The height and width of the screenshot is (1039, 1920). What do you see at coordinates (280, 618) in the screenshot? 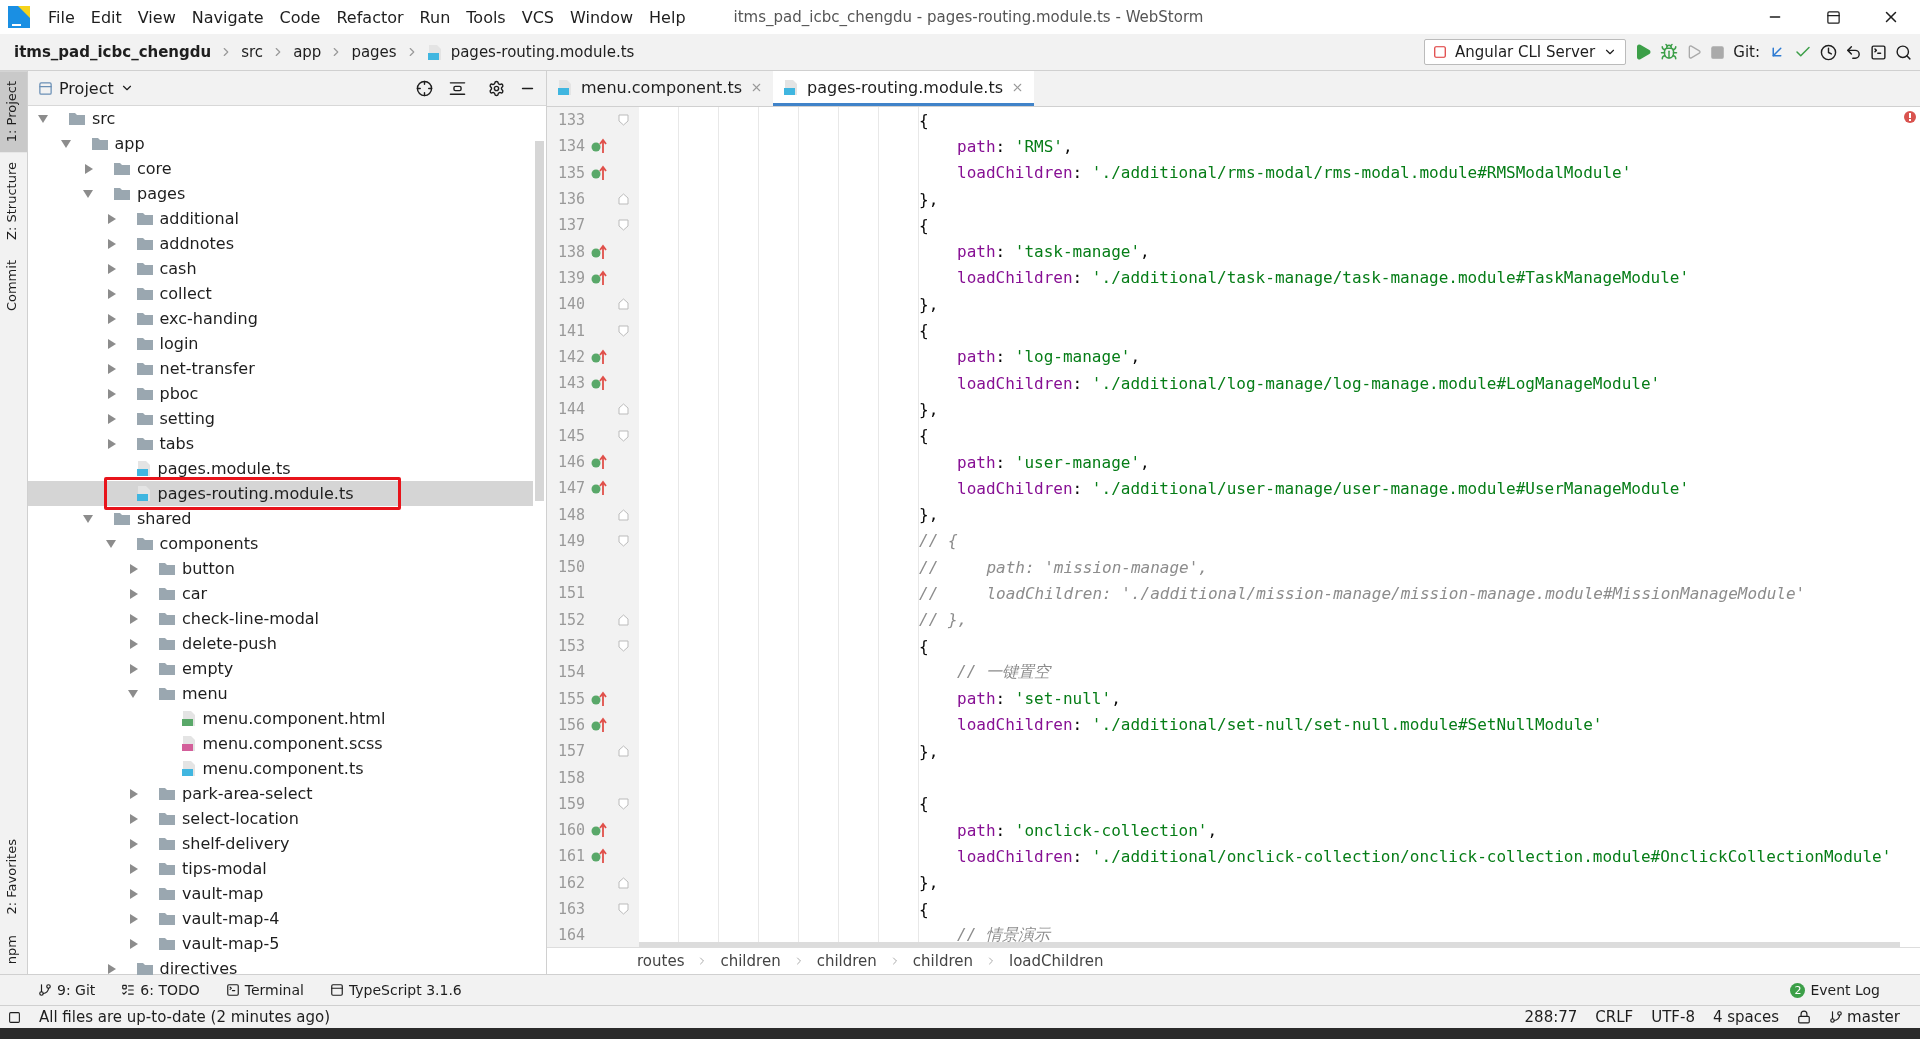
I see `tree-row: check-line-modal` at bounding box center [280, 618].